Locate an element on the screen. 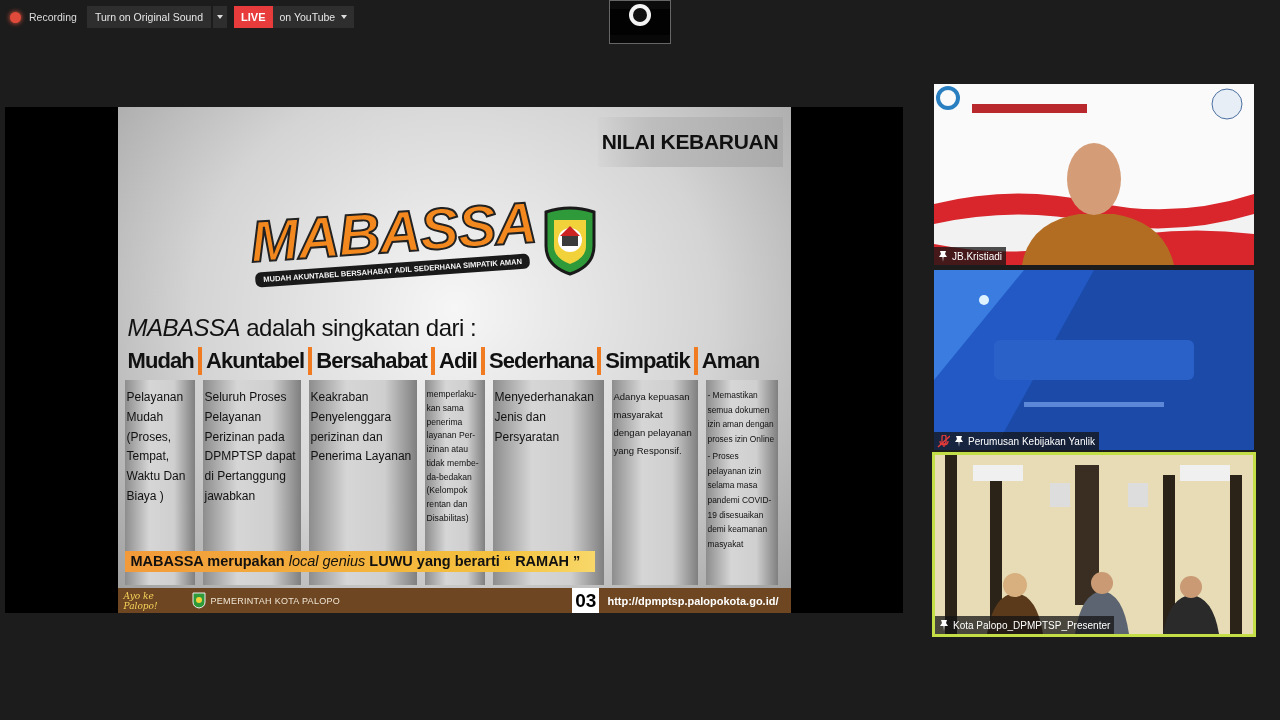 This screenshot has width=1280, height=720. recording-label: Recording is located at coordinates (53, 17).